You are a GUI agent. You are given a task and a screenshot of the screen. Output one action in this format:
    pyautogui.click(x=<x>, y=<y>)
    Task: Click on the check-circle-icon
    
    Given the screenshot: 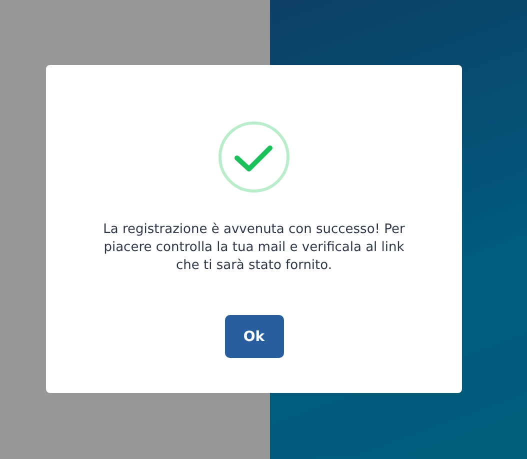 What is the action you would take?
    pyautogui.click(x=254, y=157)
    